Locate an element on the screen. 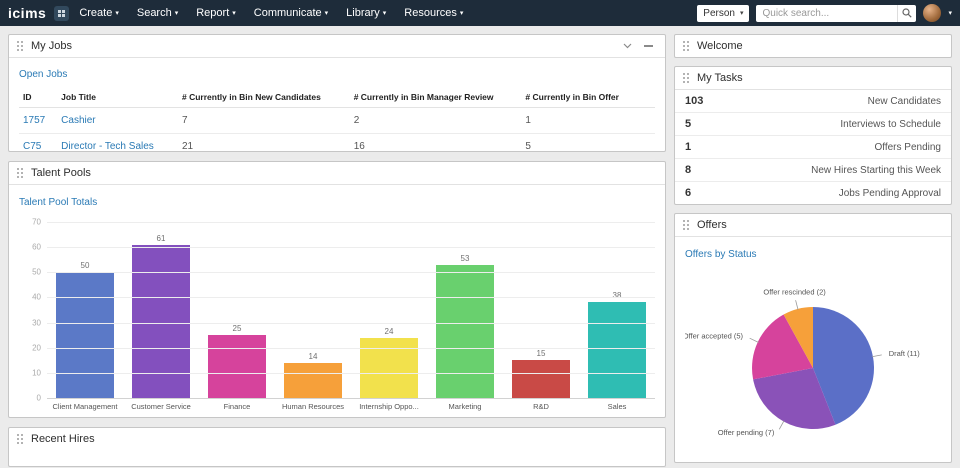 The width and height of the screenshot is (960, 468). offers-by-status-link: Offers by Status is located at coordinates (721, 254).